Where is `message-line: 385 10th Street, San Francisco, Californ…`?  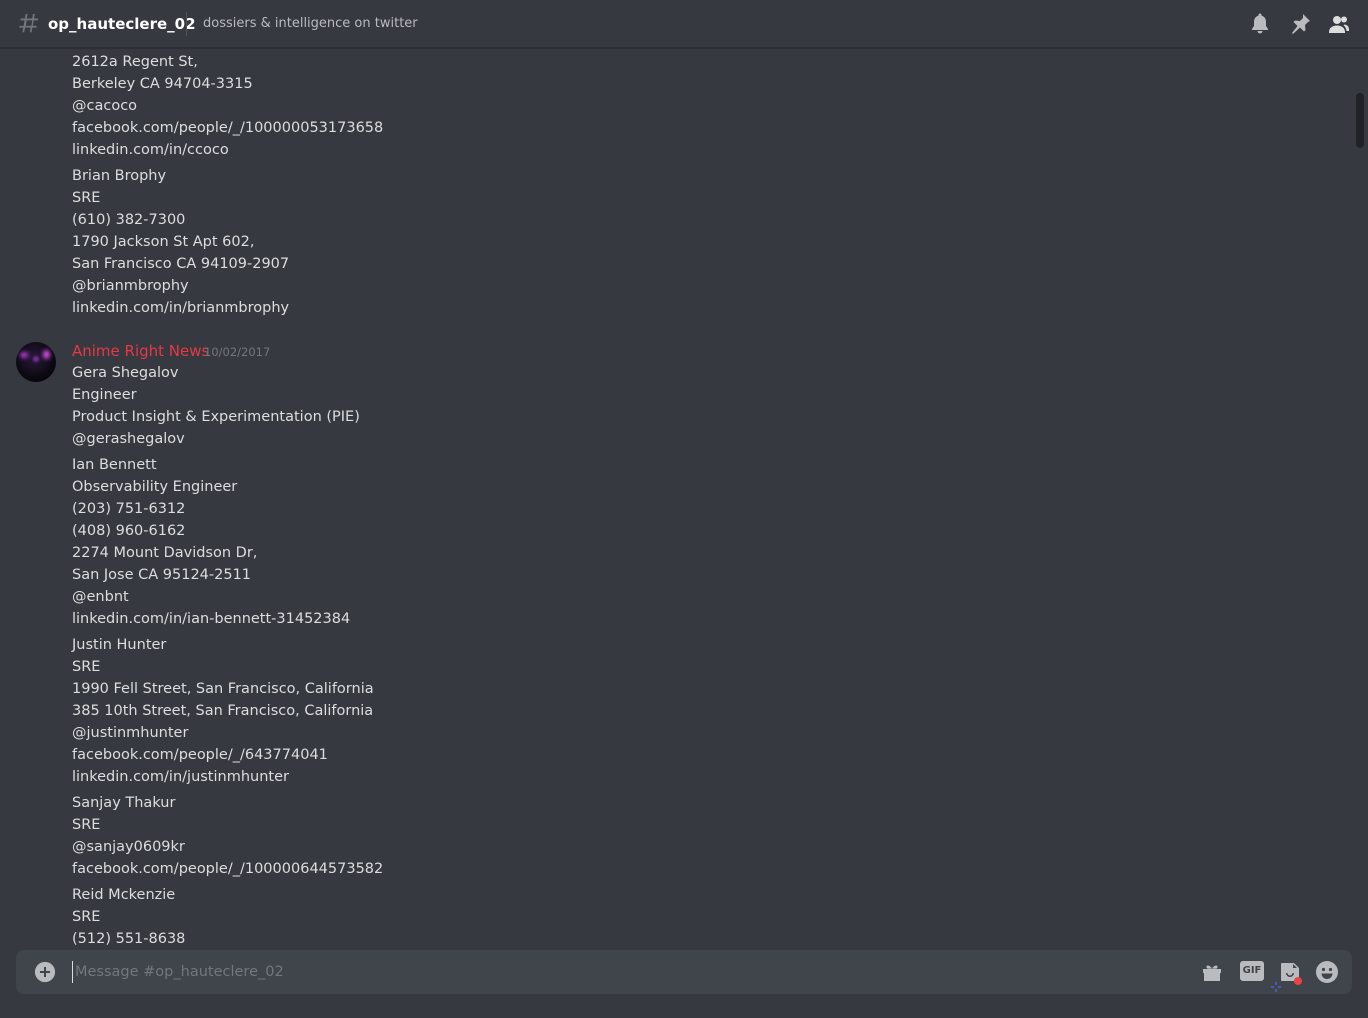
message-line: 385 10th Street, San Francisco, Californ… is located at coordinates (223, 711).